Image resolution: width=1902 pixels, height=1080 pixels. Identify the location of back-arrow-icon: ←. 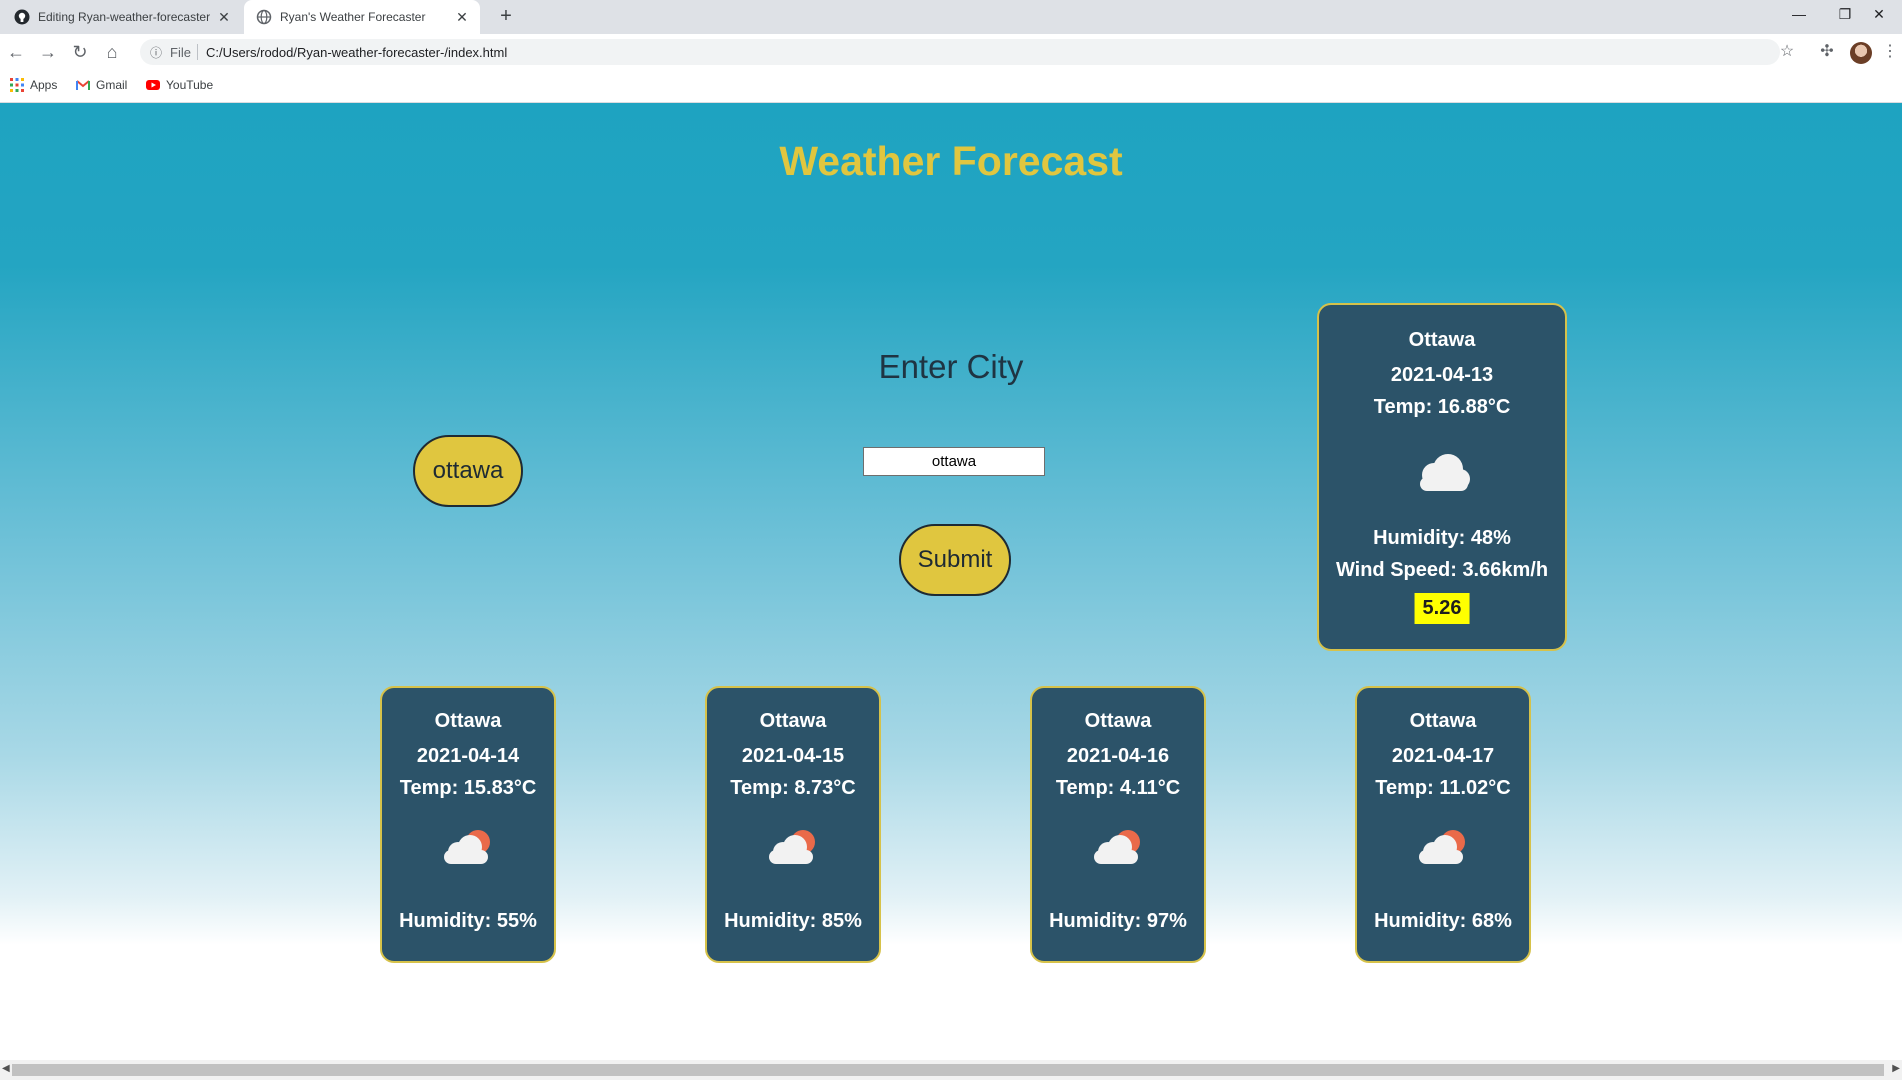
(16, 52).